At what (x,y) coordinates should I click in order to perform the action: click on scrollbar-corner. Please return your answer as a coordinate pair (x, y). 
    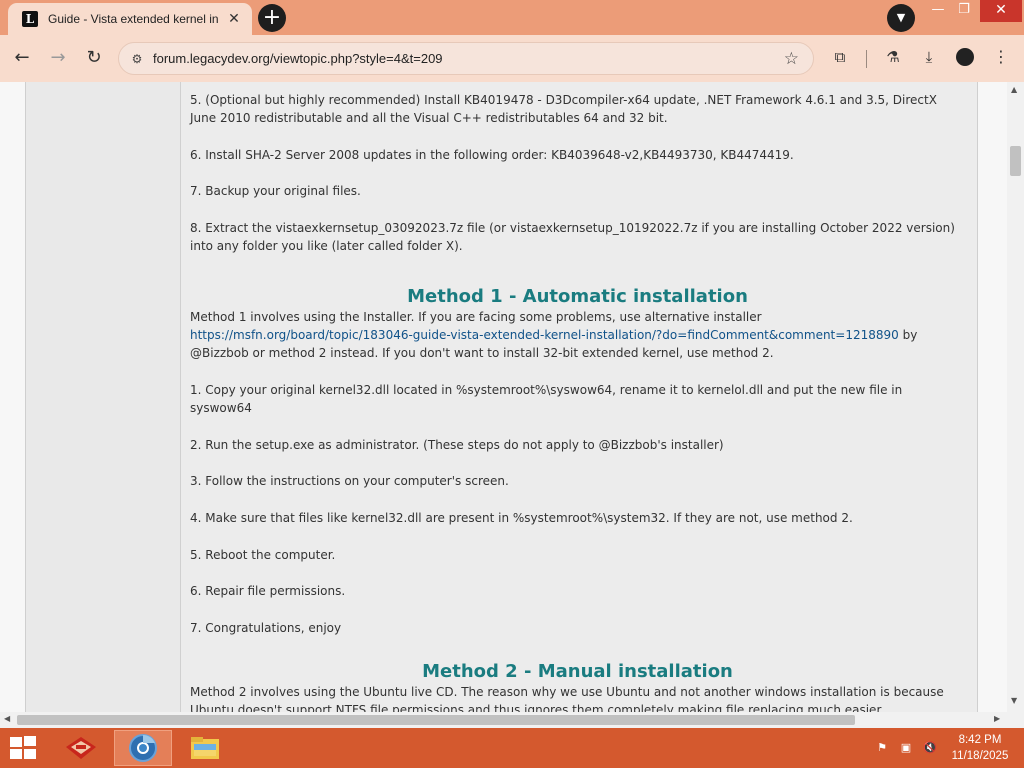
    Looking at the image, I should click on (1015, 720).